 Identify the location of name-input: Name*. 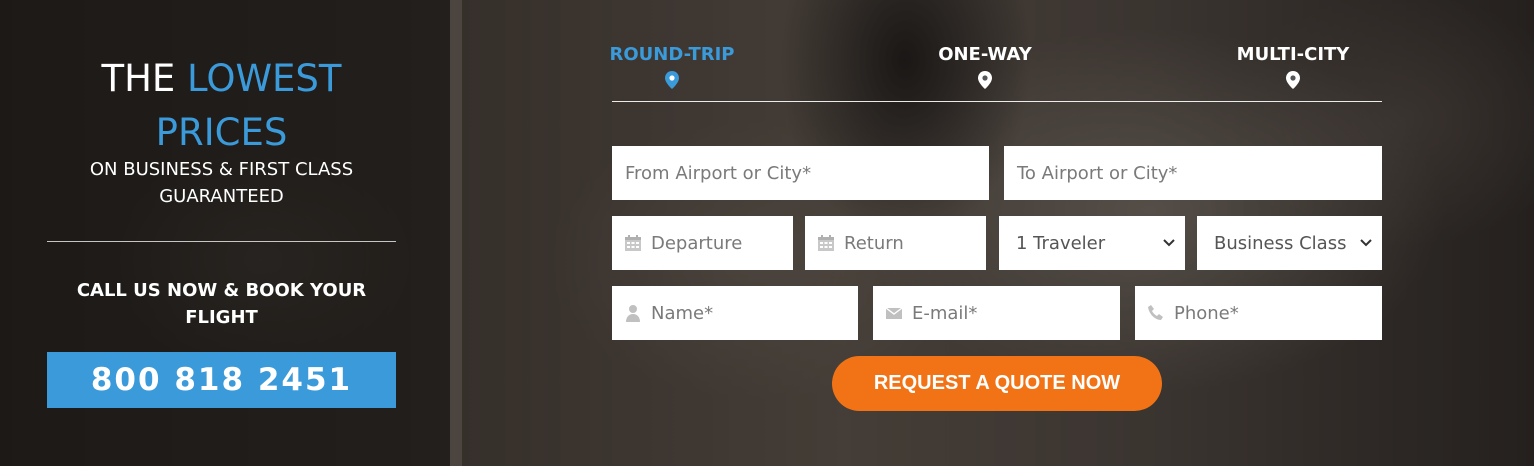
(735, 313).